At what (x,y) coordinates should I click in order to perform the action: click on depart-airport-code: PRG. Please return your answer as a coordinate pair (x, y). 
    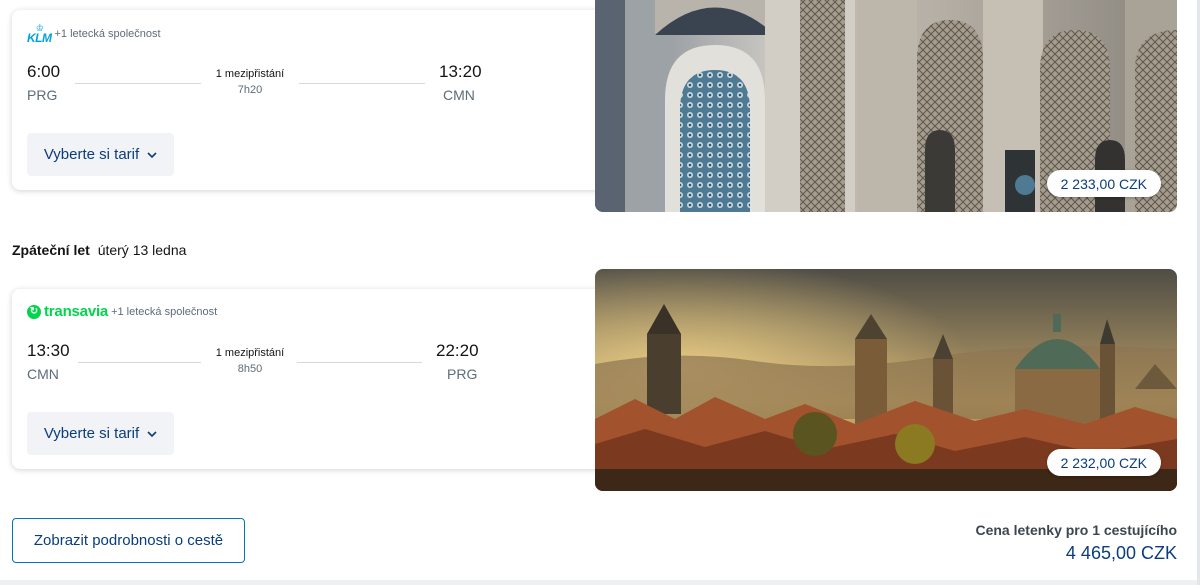
    Looking at the image, I should click on (42, 95).